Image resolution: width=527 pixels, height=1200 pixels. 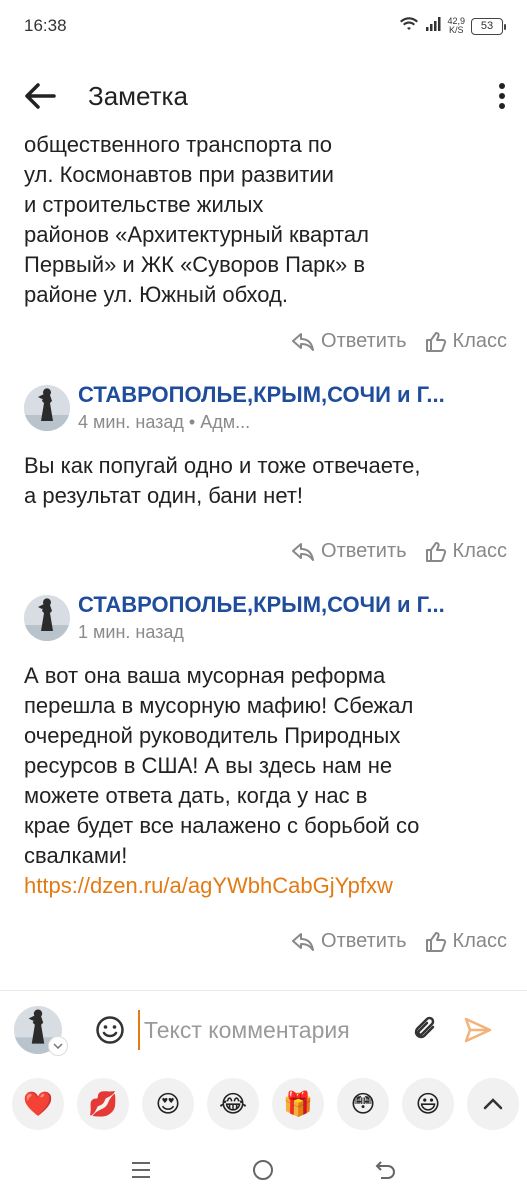 What do you see at coordinates (76, 855) in the screenshot?
I see `comment-text-line: свалками!` at bounding box center [76, 855].